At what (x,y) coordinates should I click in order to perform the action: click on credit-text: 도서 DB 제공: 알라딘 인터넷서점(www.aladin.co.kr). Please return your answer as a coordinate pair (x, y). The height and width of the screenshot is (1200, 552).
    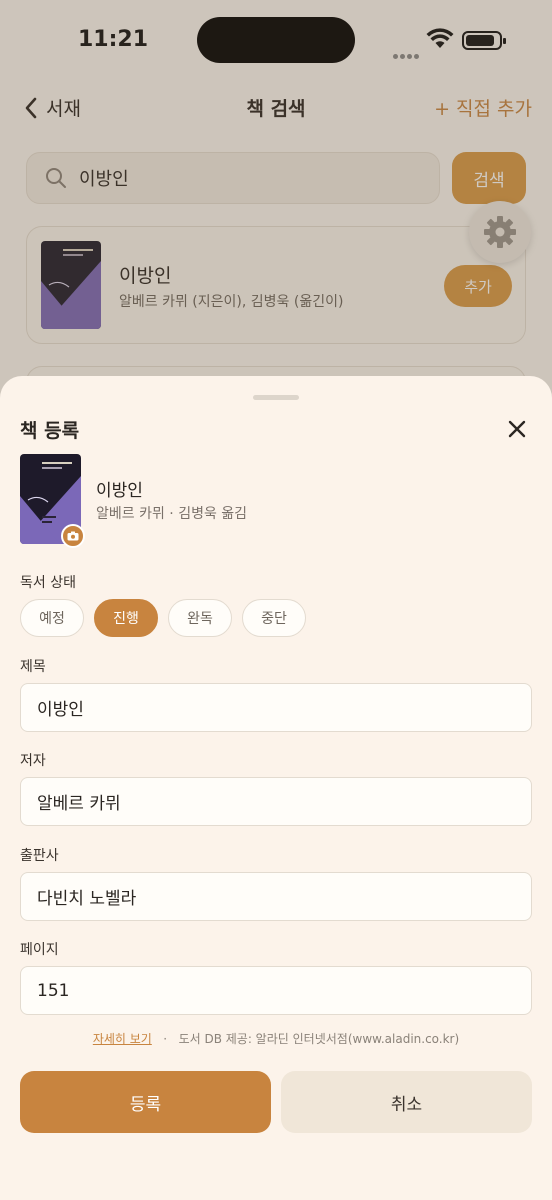
    Looking at the image, I should click on (319, 1039).